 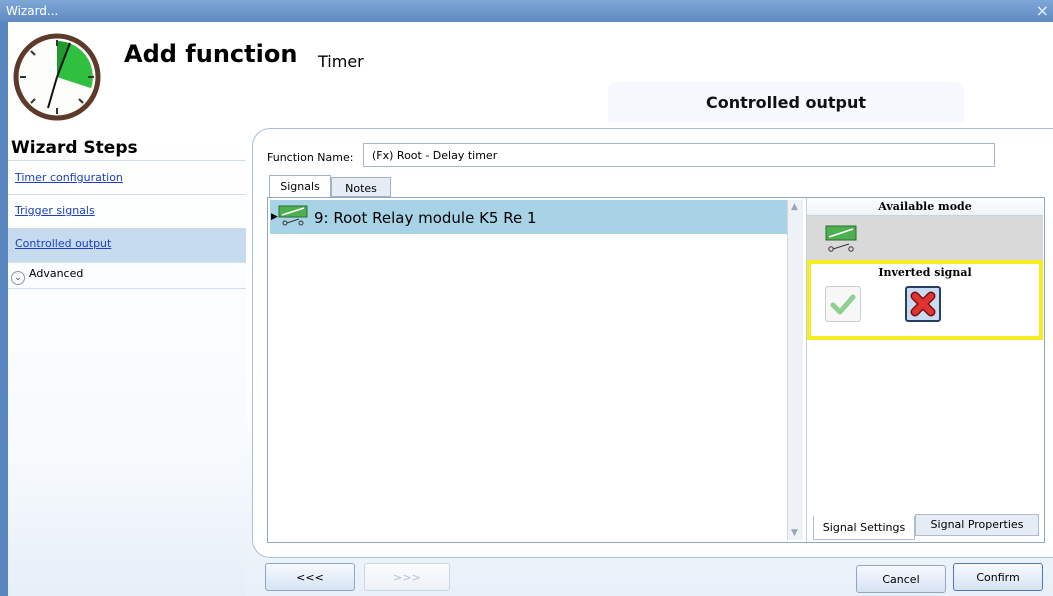 I want to click on confirm-button: Confirm, so click(x=998, y=577).